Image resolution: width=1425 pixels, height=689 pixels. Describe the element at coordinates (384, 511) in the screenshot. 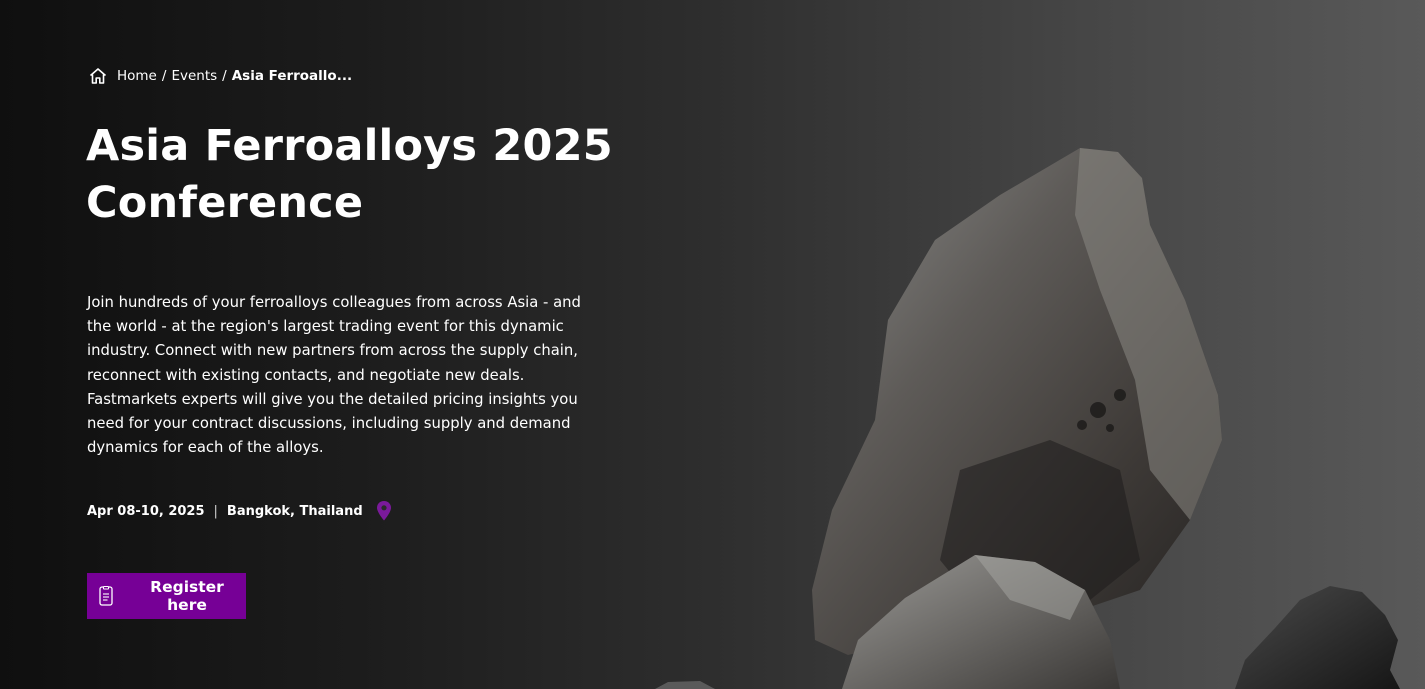

I see `map-pin-icon` at that location.